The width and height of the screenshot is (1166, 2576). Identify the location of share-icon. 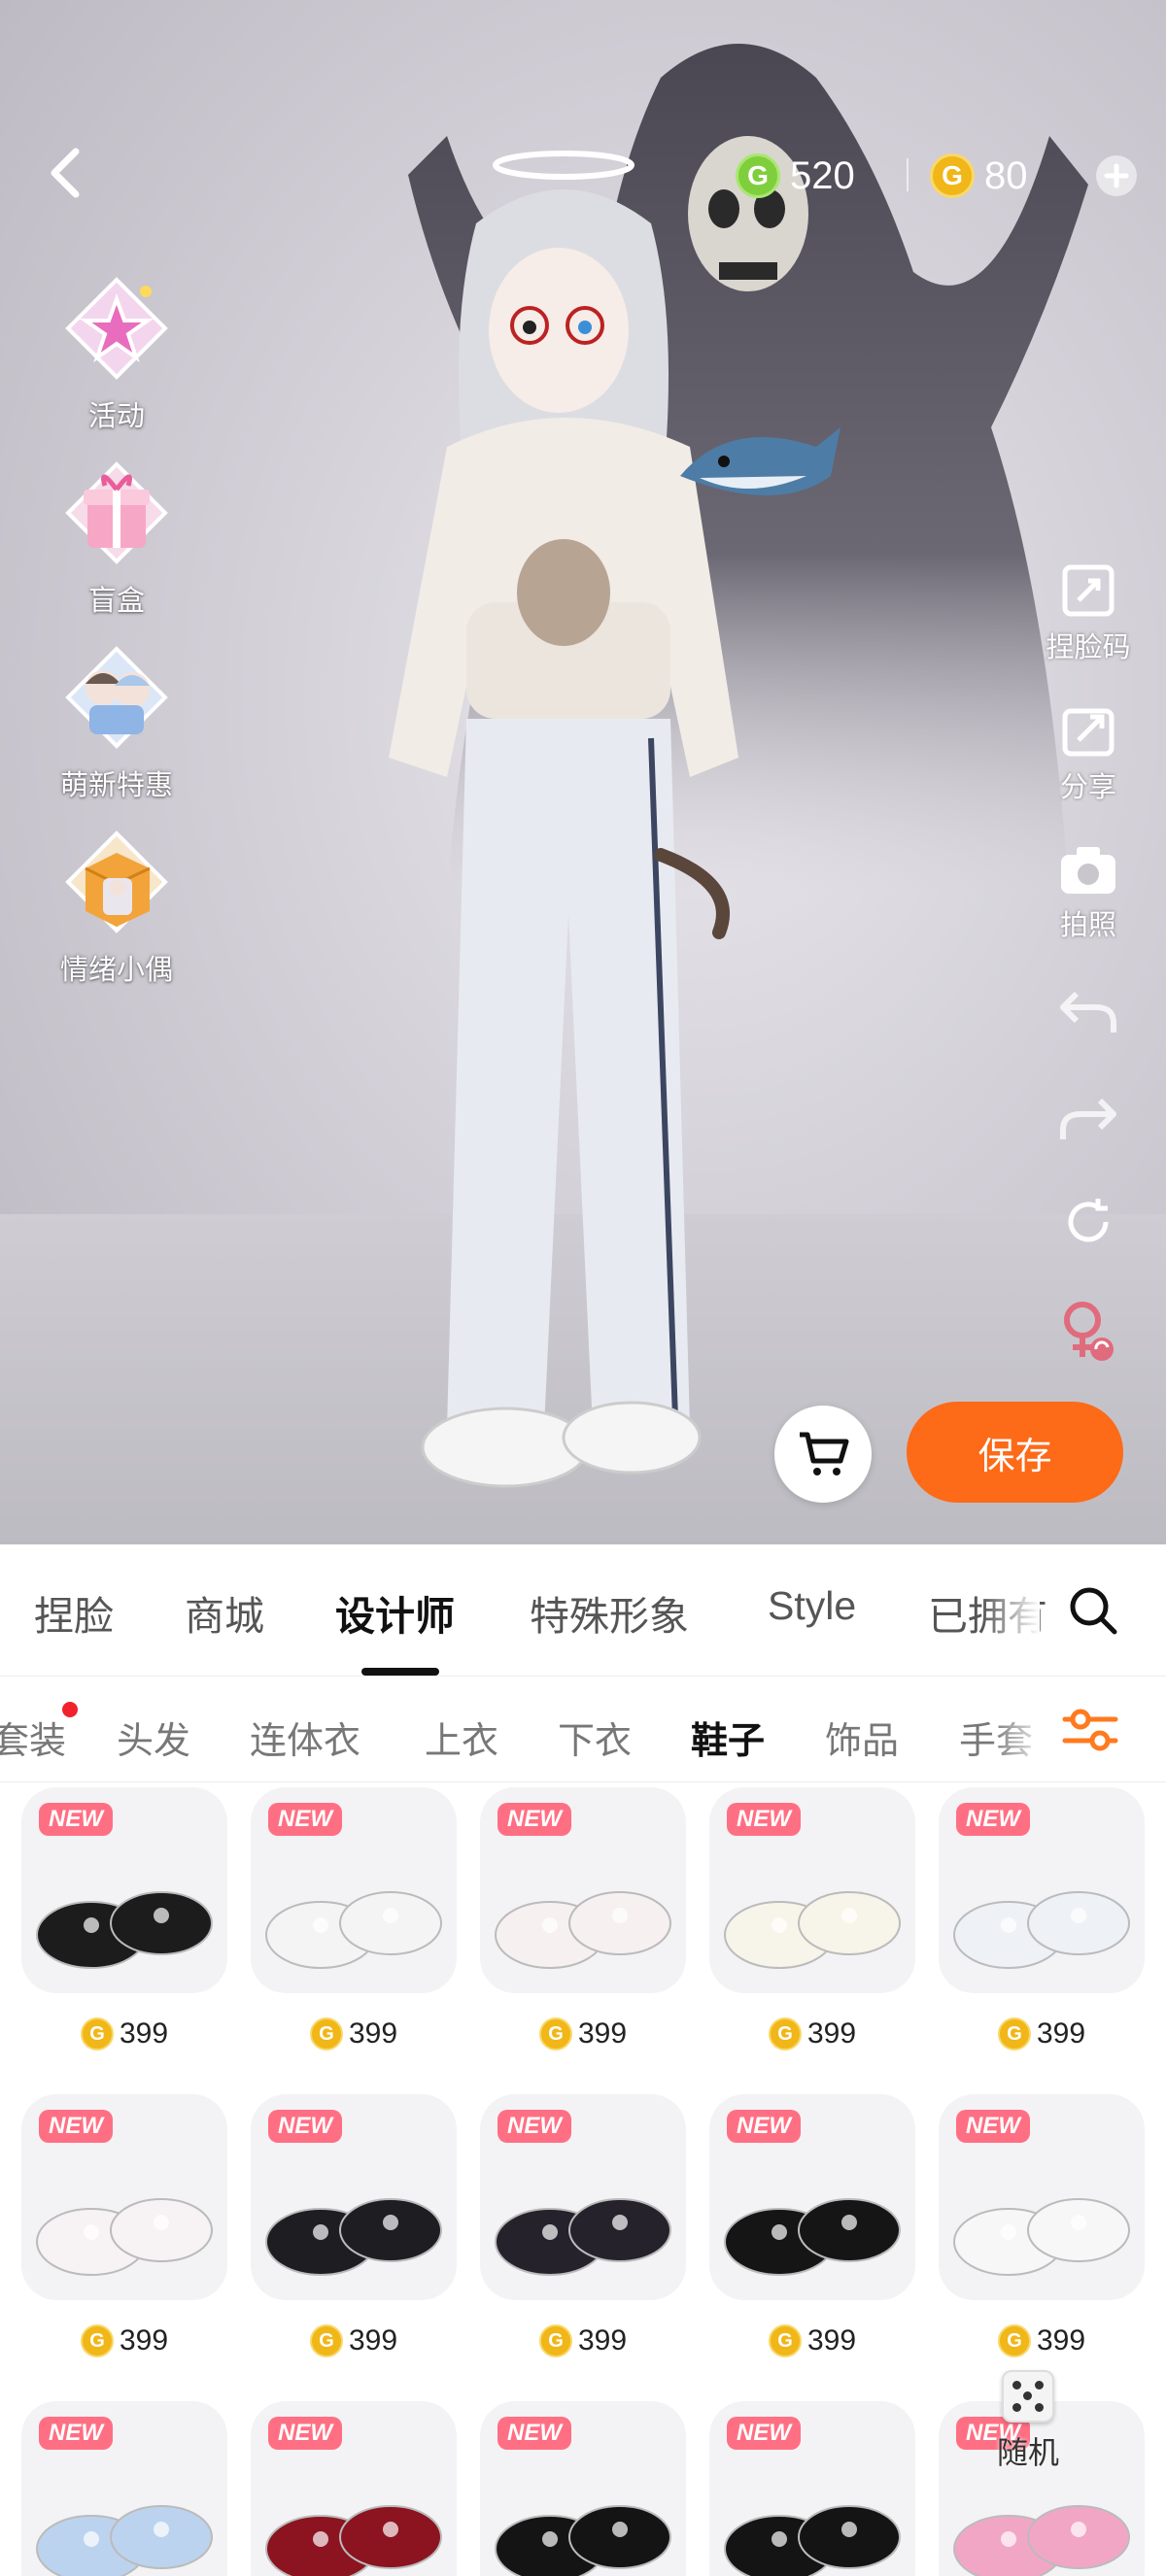
(1088, 732).